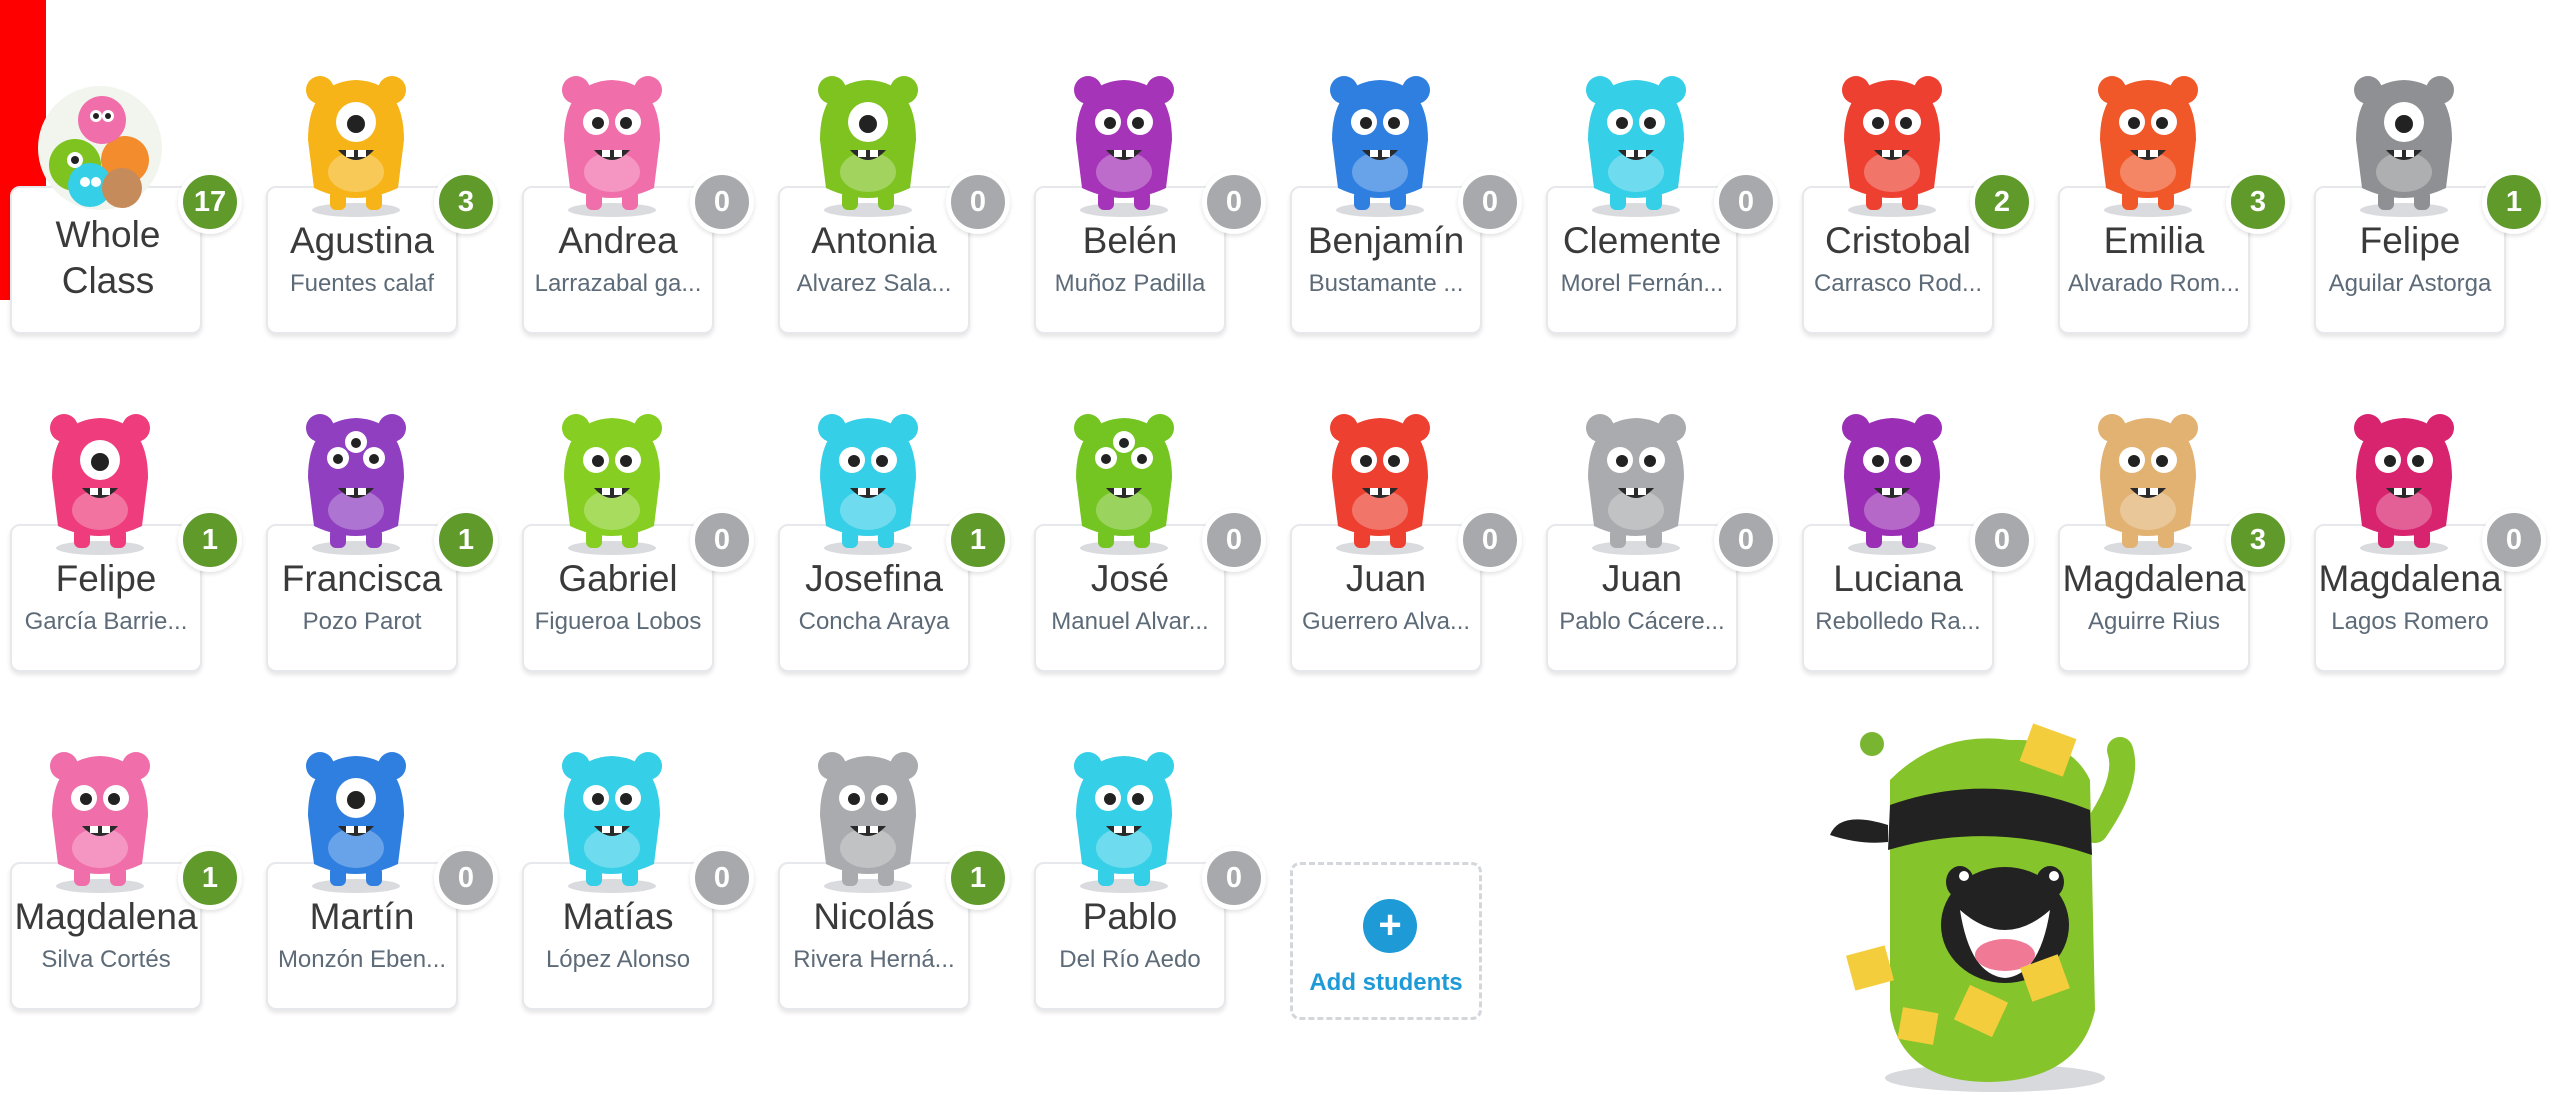 The width and height of the screenshot is (2560, 1095). I want to click on student-tile: Agustina Fuentes calaf 3, so click(390, 209).